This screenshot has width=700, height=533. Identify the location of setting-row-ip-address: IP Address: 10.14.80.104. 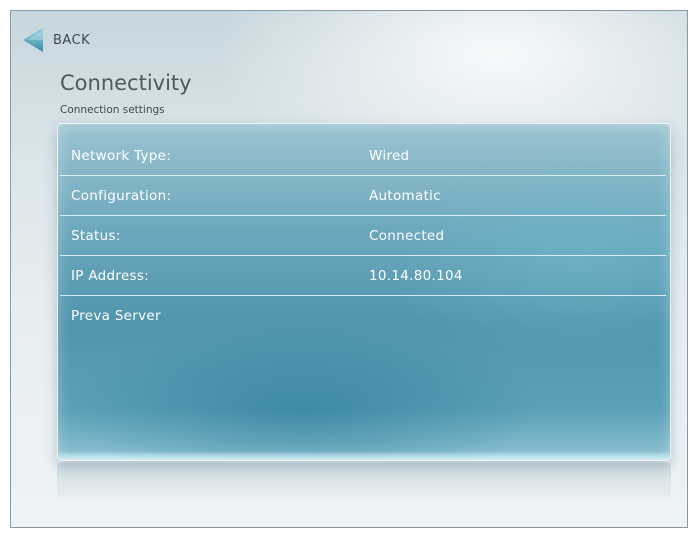
(362, 276).